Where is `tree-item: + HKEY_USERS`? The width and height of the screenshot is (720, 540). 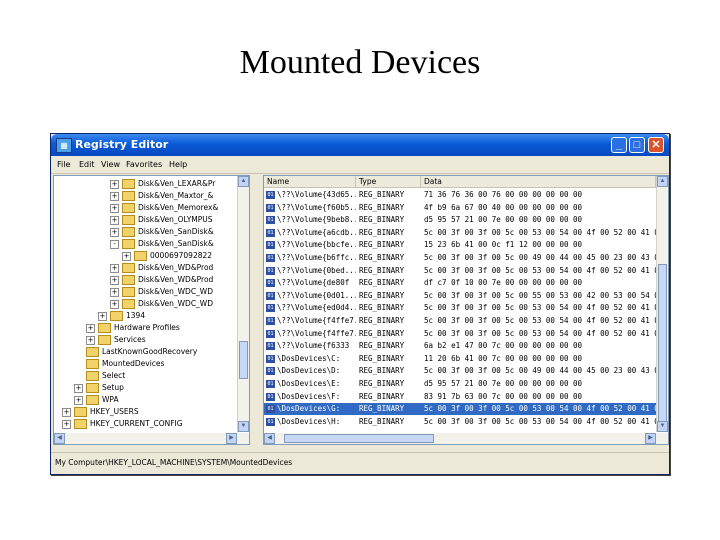
tree-item: + HKEY_USERS is located at coordinates (100, 412).